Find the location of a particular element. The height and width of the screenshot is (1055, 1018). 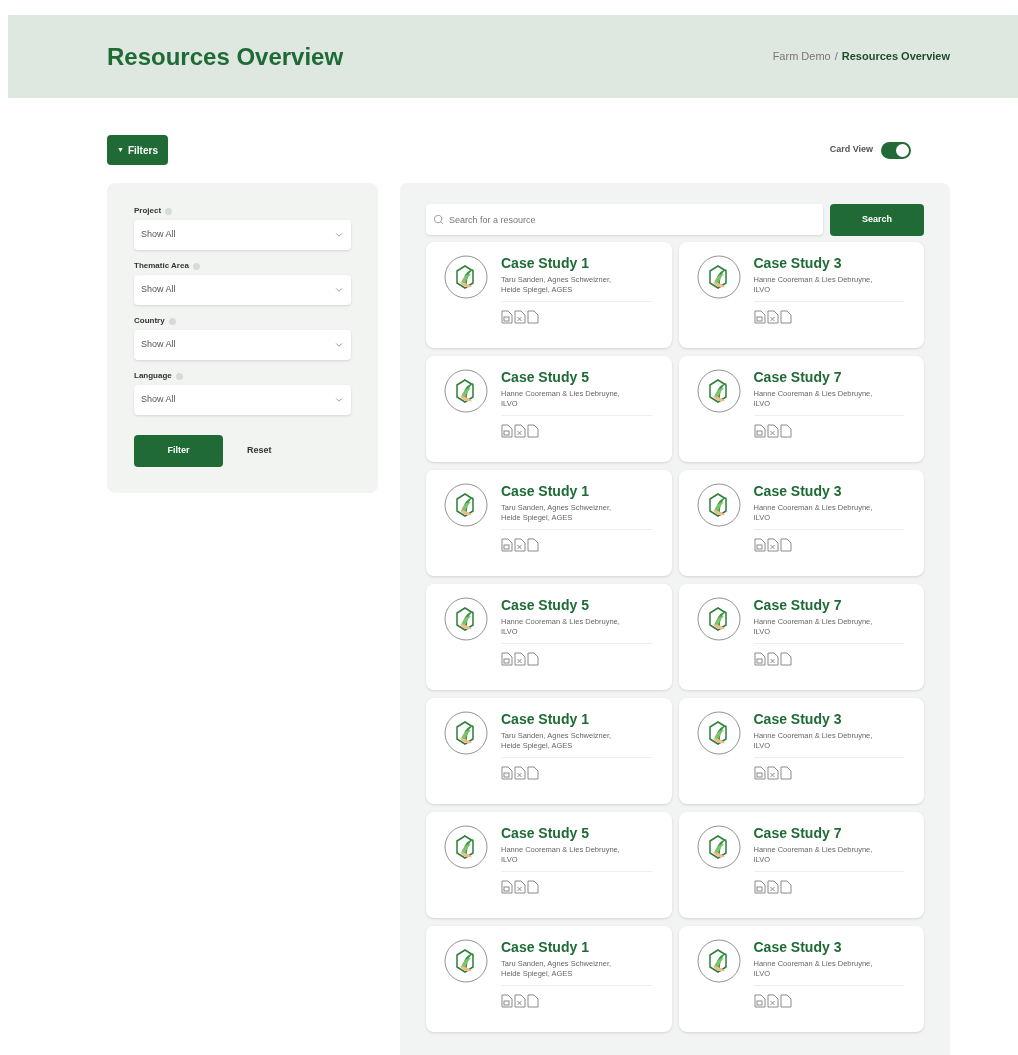

reset-button: Reset is located at coordinates (259, 451).